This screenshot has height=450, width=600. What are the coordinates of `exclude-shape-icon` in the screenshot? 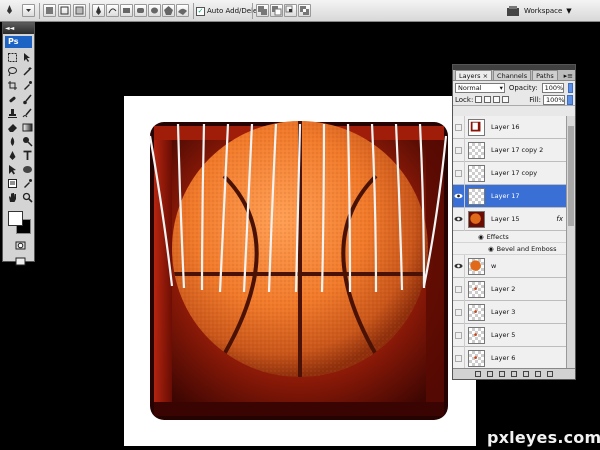 It's located at (304, 10).